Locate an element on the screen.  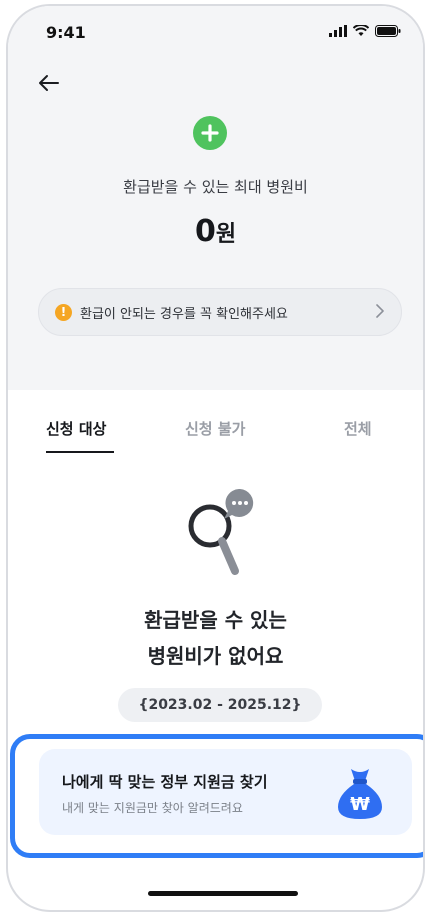
period-chip: {2023.02 - 2025.12} is located at coordinates (220, 705).